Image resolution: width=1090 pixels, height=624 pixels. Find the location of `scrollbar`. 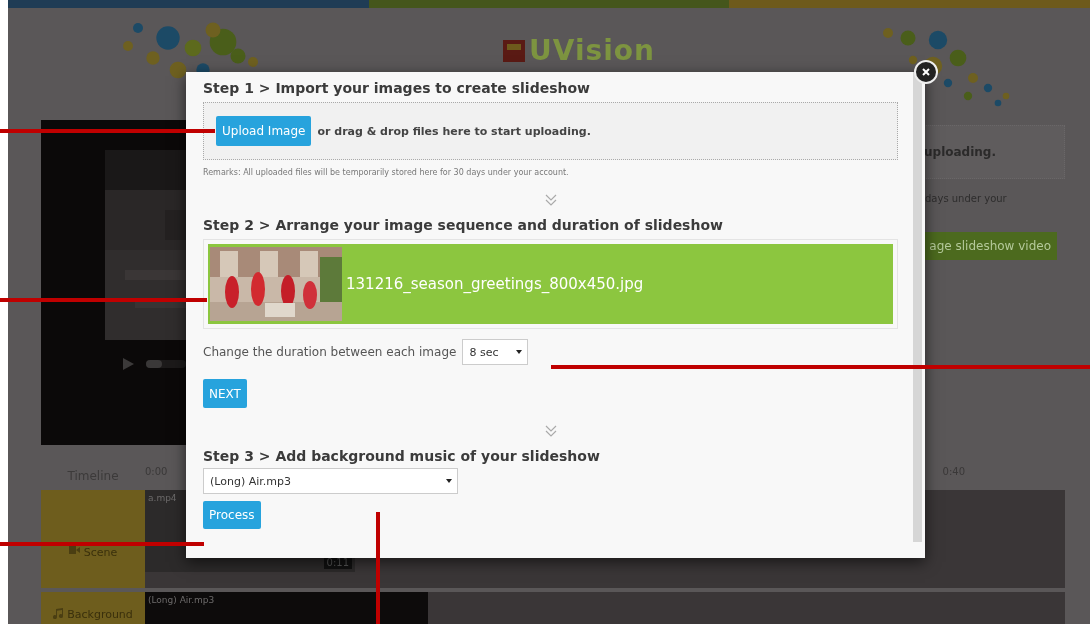

scrollbar is located at coordinates (917, 307).